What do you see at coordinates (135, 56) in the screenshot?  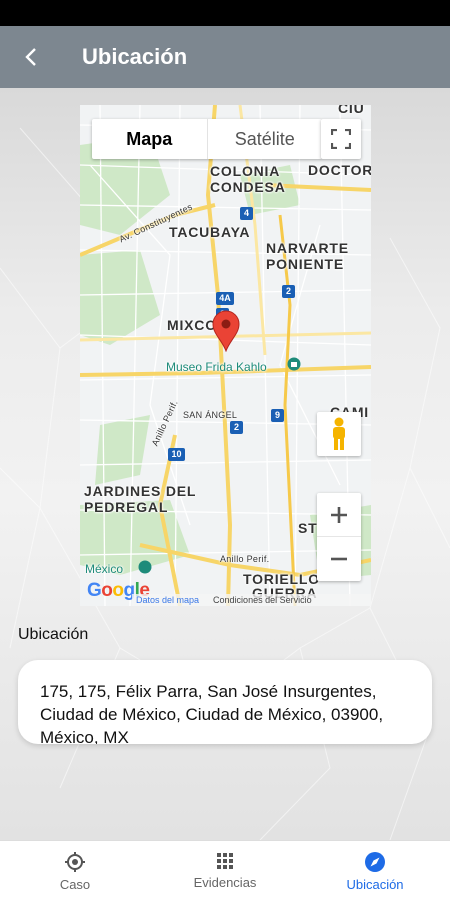 I see `page-title: Ubicación` at bounding box center [135, 56].